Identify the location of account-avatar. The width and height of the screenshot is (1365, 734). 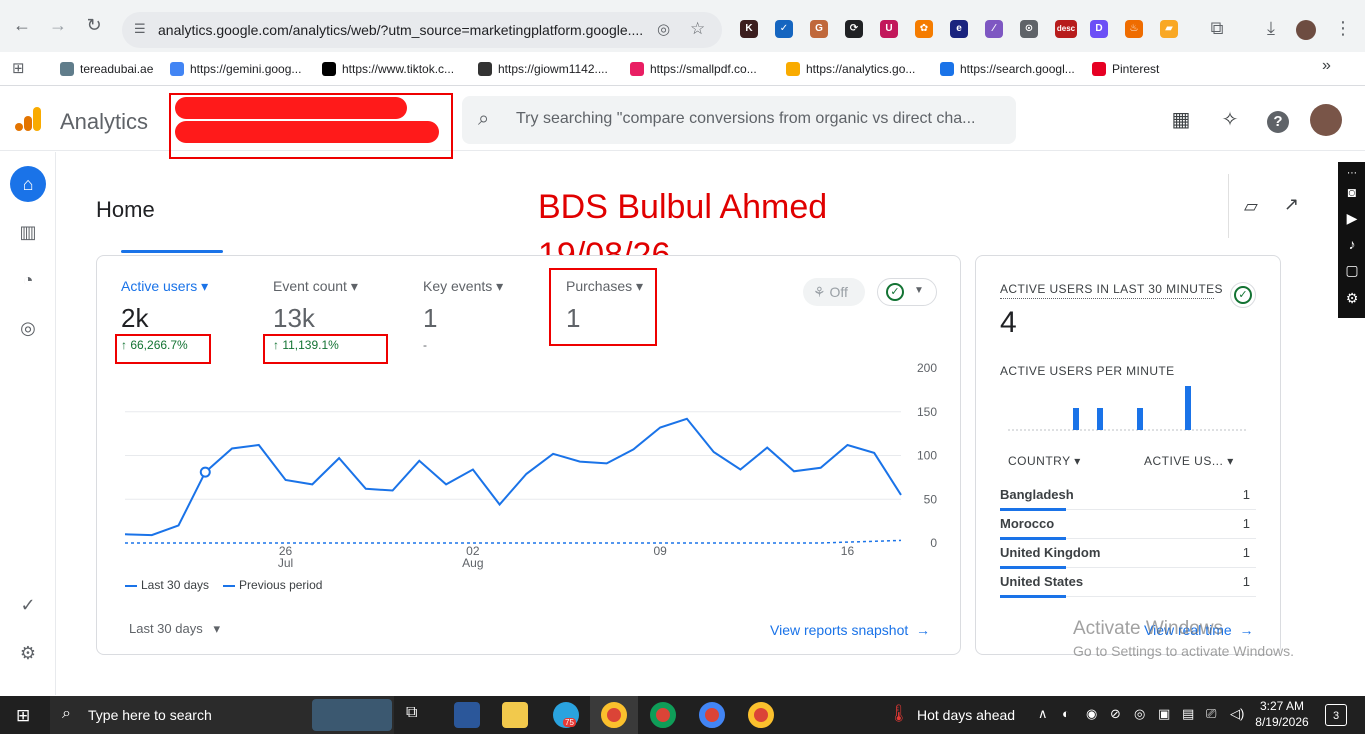
(1326, 120).